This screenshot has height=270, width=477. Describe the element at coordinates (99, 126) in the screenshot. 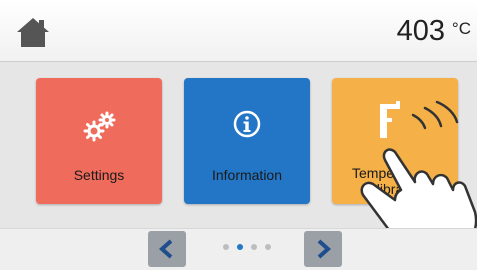

I see `gear-icon` at that location.